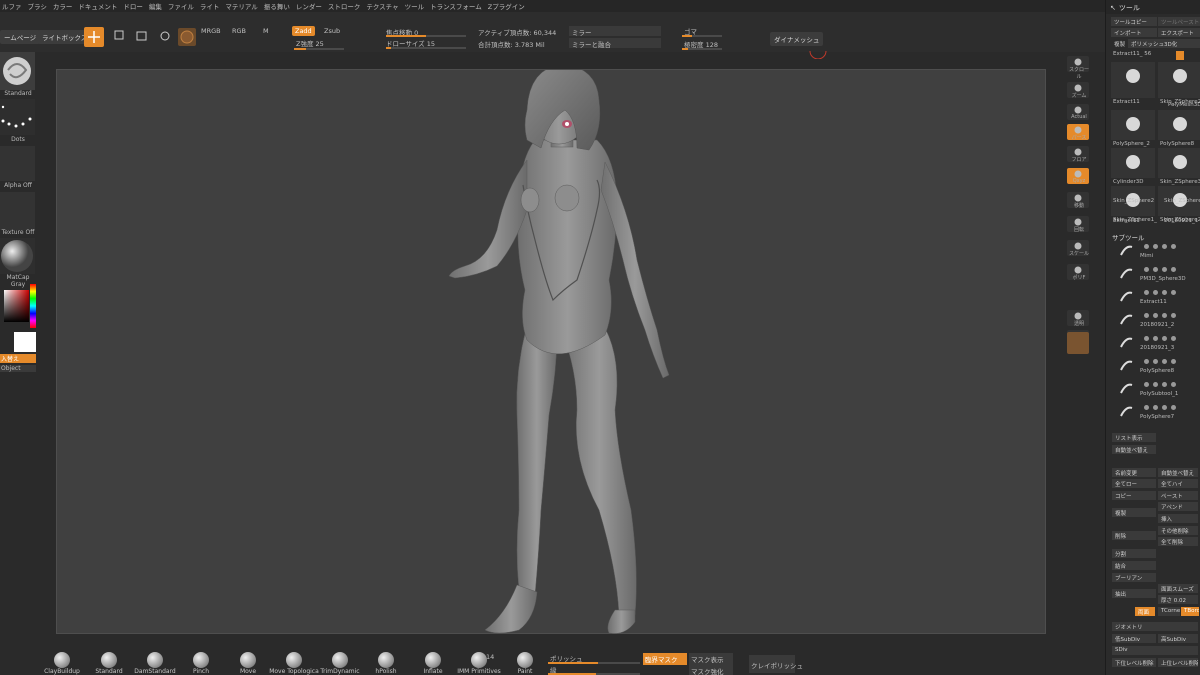 Image resolution: width=1200 pixels, height=675 pixels. What do you see at coordinates (266, 31) in the screenshot?
I see `m-toggle: M` at bounding box center [266, 31].